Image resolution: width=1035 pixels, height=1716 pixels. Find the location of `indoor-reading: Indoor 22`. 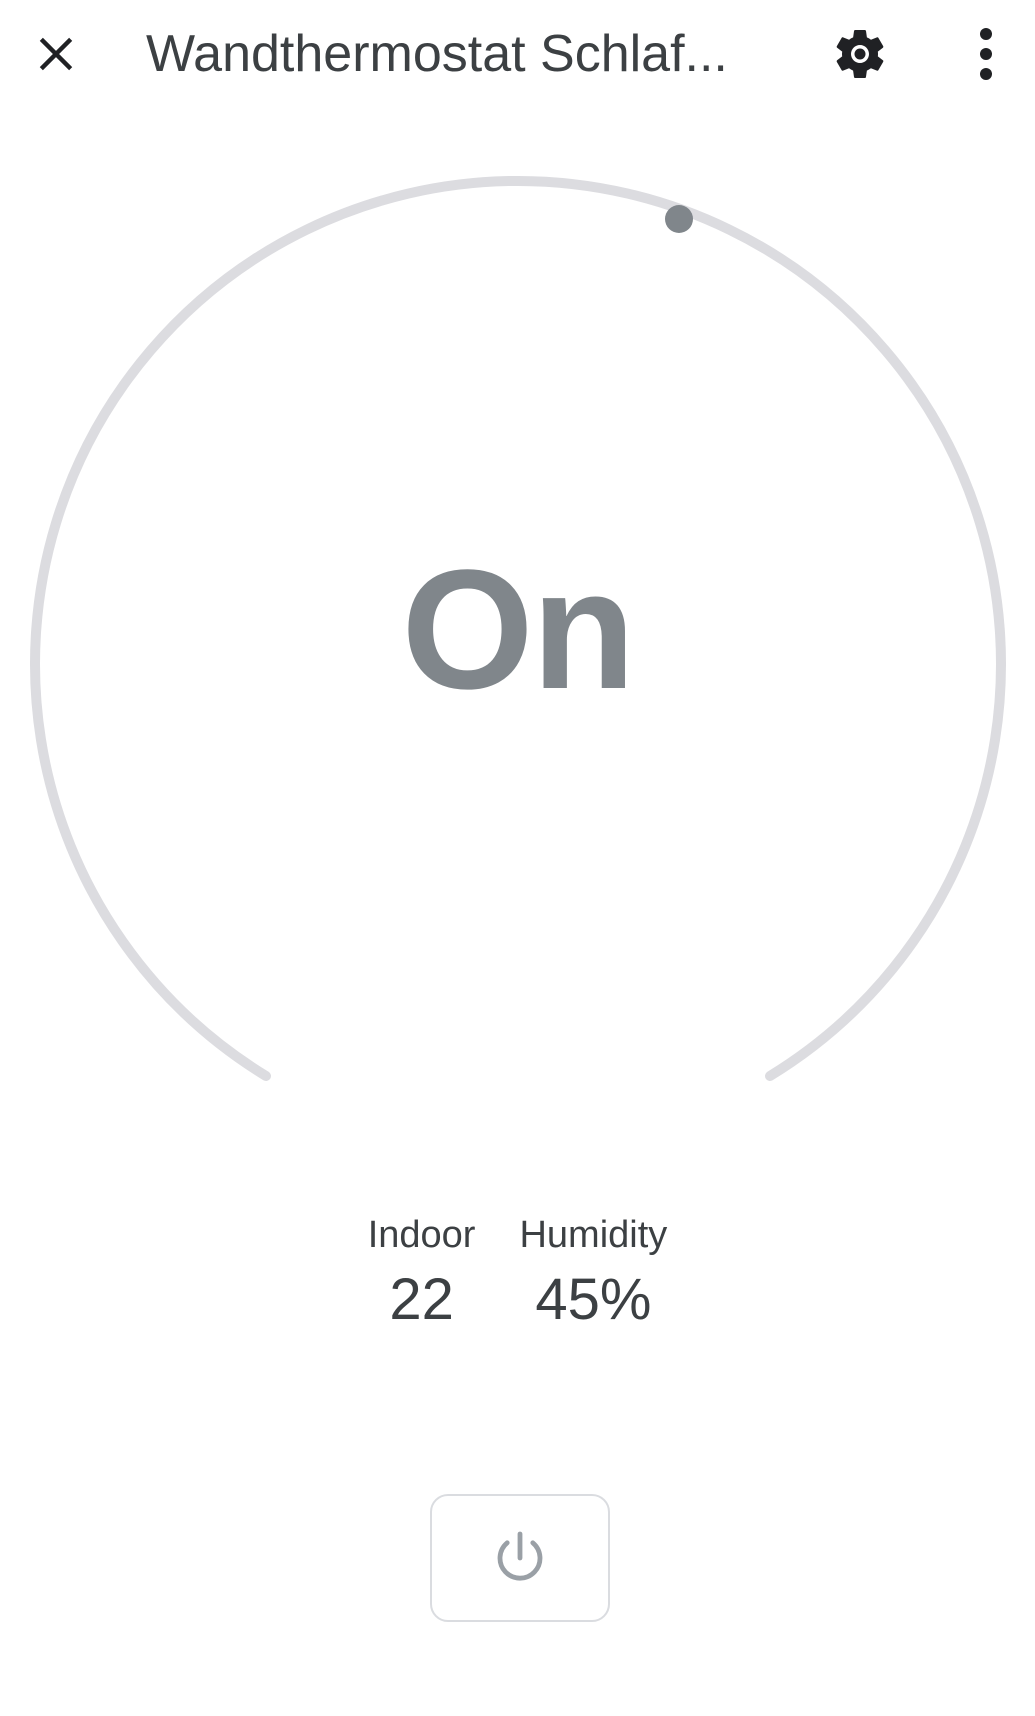

indoor-reading: Indoor 22 is located at coordinates (422, 1275).